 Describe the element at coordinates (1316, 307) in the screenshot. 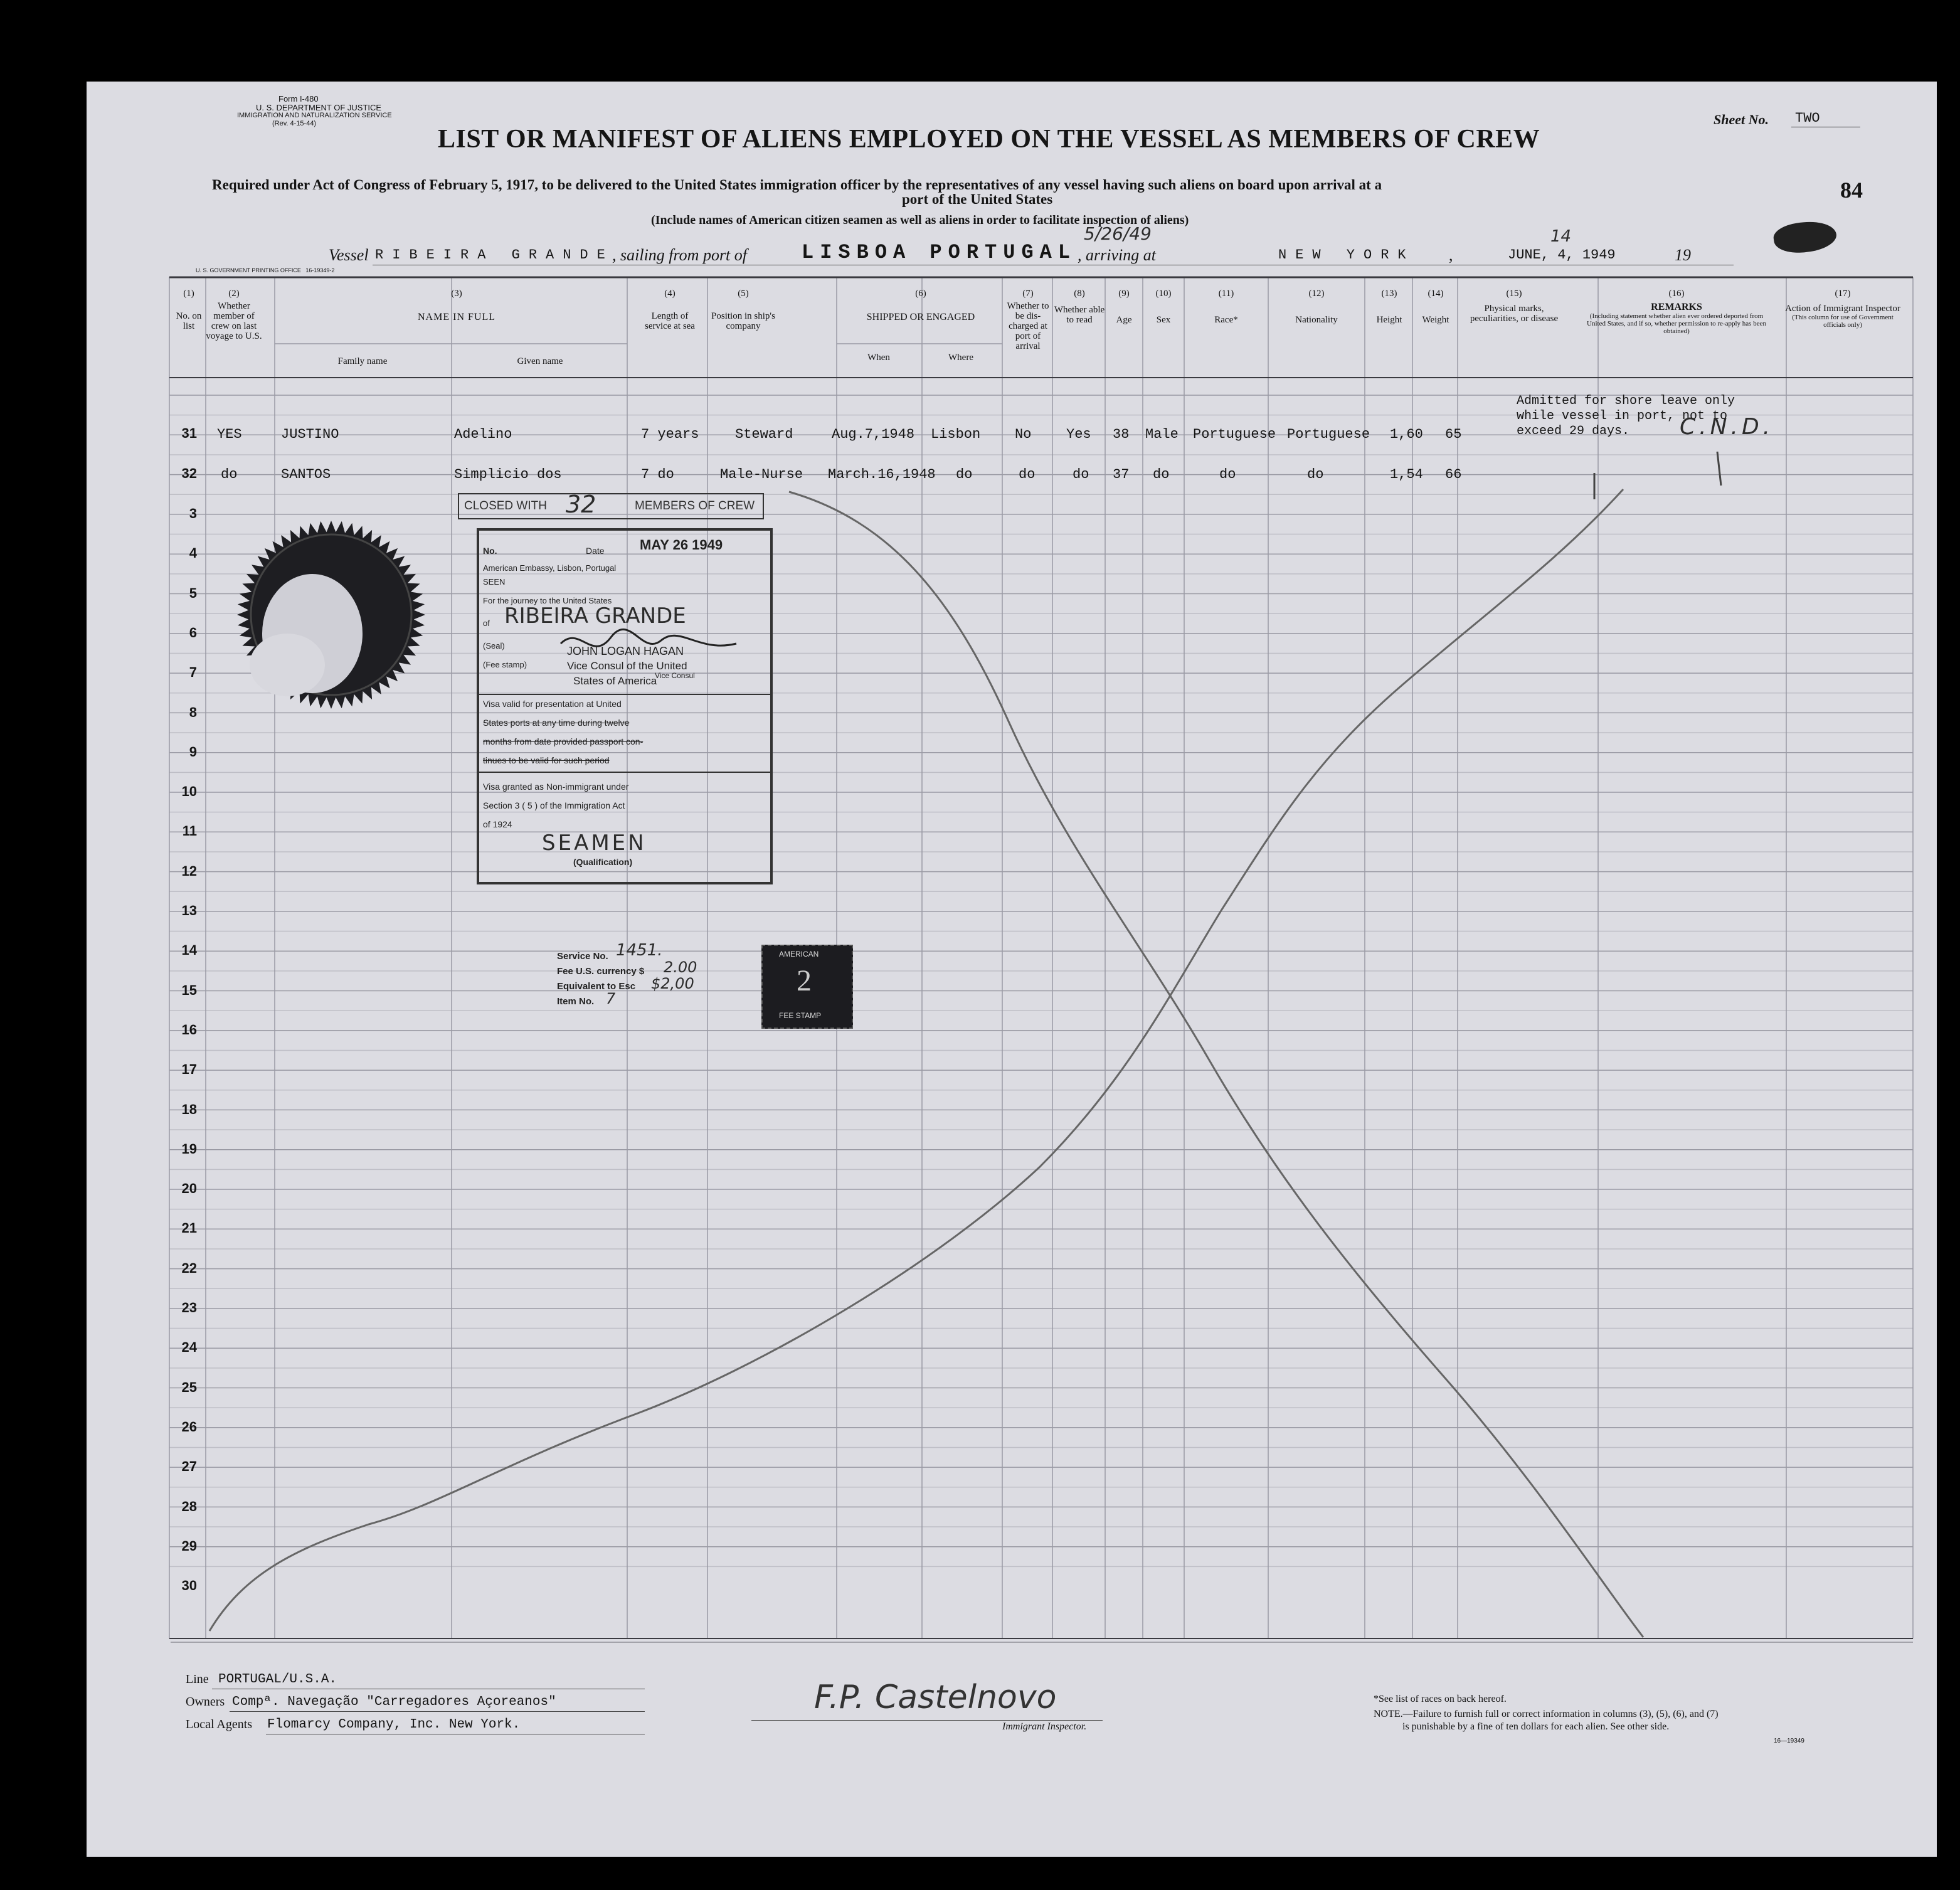

I see `col12-header: (12) Nationality` at that location.